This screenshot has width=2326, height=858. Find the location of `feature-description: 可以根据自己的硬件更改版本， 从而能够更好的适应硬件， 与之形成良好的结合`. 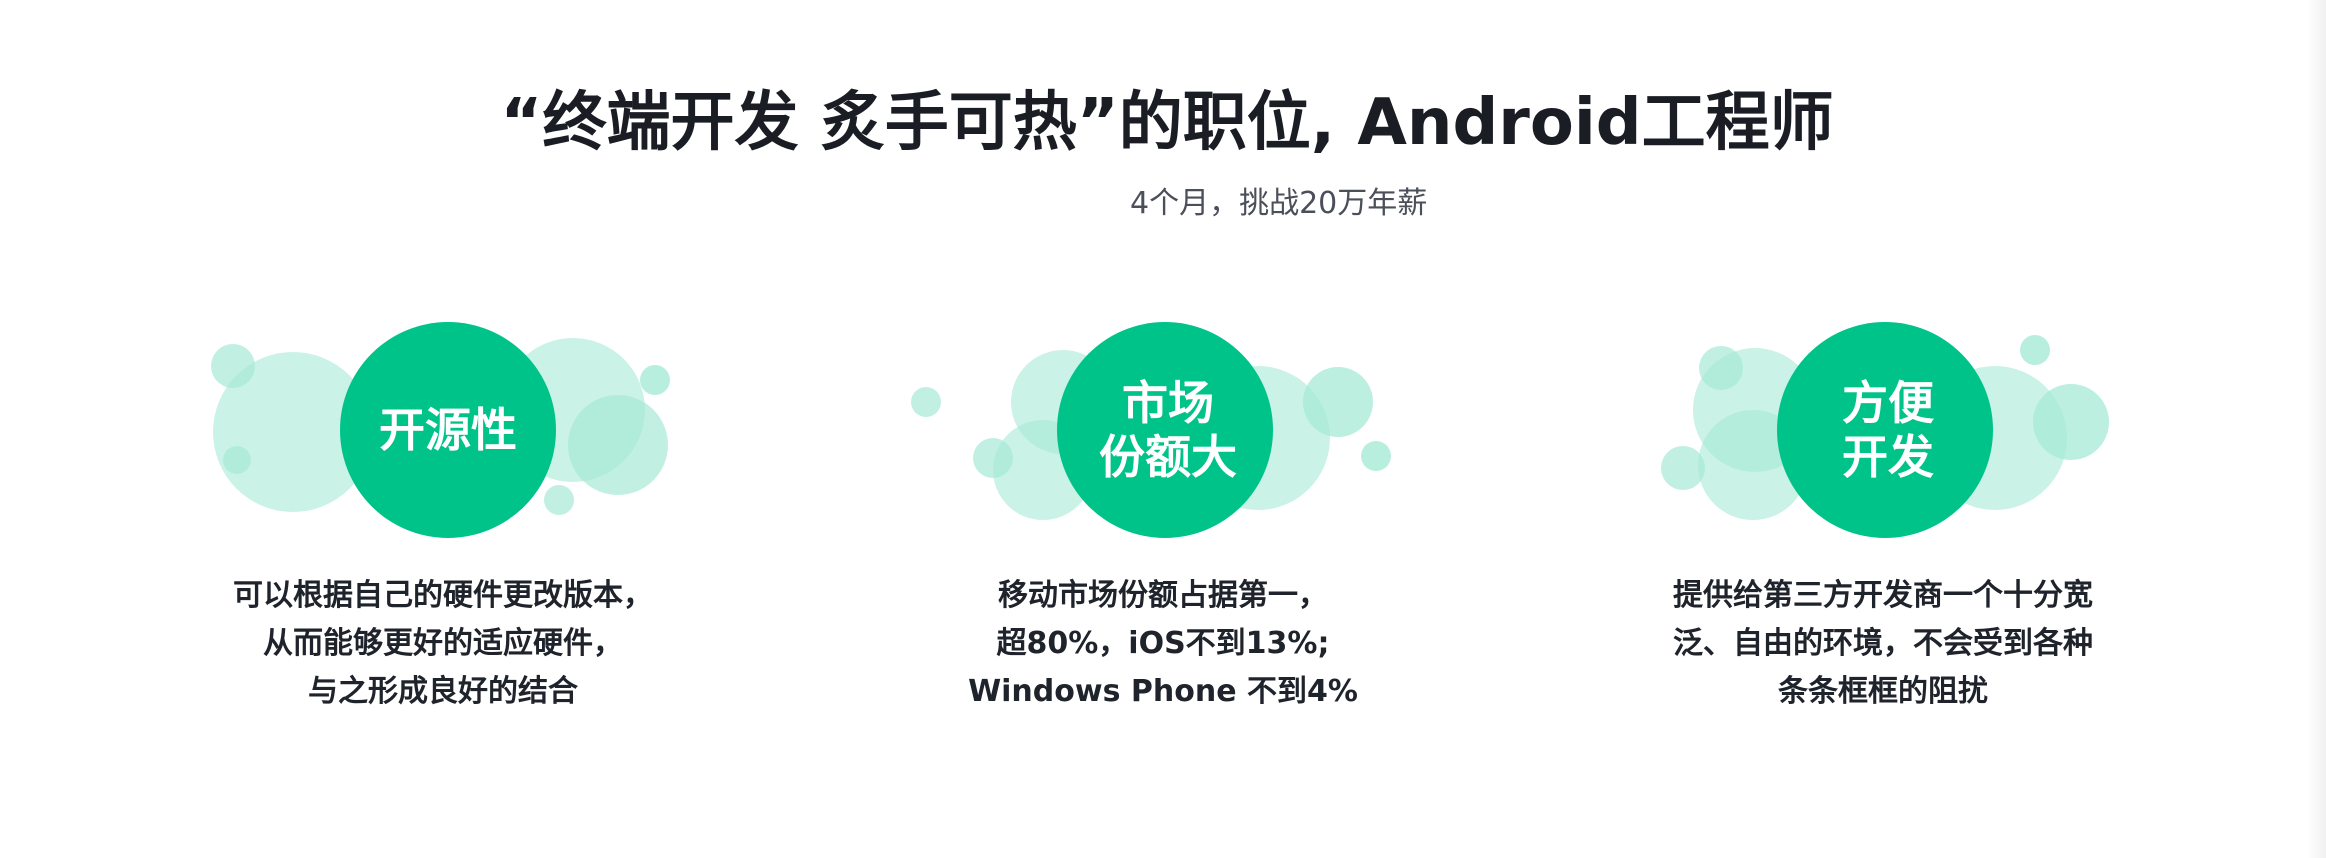

feature-description: 可以根据自己的硬件更改版本， 从而能够更好的适应硬件， 与之形成良好的结合 is located at coordinates (443, 644).